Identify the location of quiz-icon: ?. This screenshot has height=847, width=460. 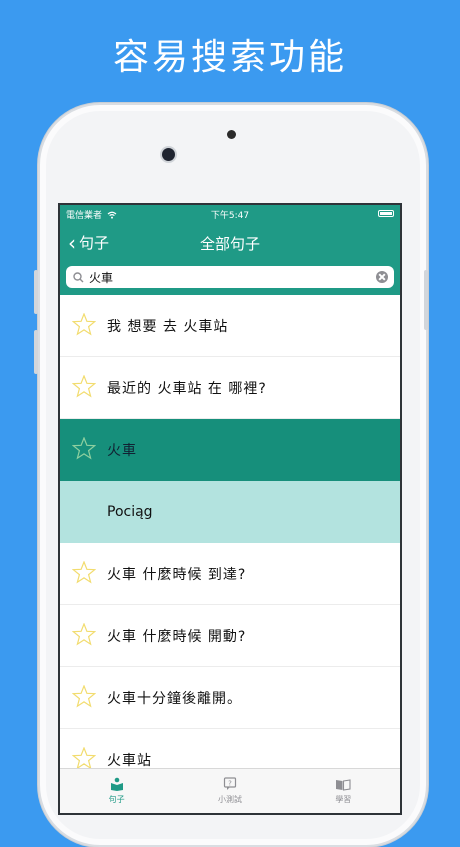
(230, 783).